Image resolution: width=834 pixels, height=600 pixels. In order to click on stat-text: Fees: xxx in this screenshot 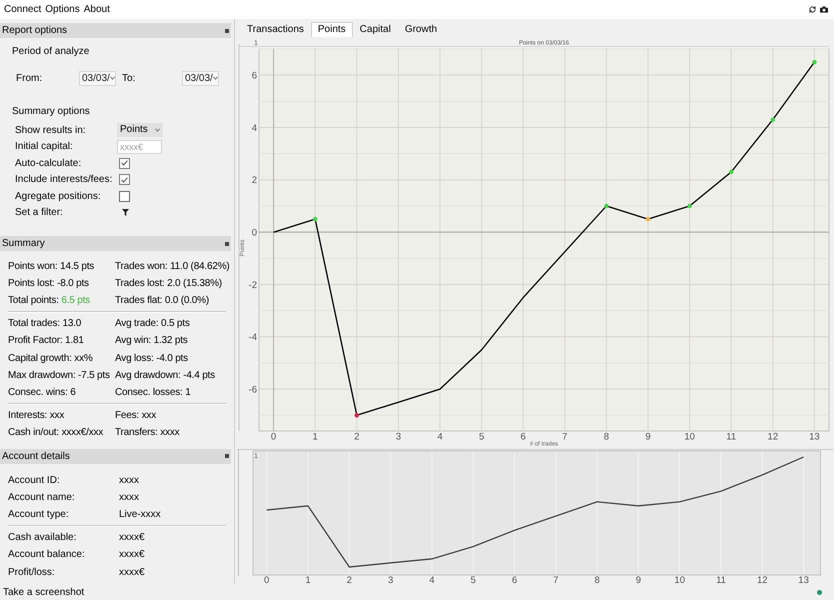, I will do `click(135, 415)`.